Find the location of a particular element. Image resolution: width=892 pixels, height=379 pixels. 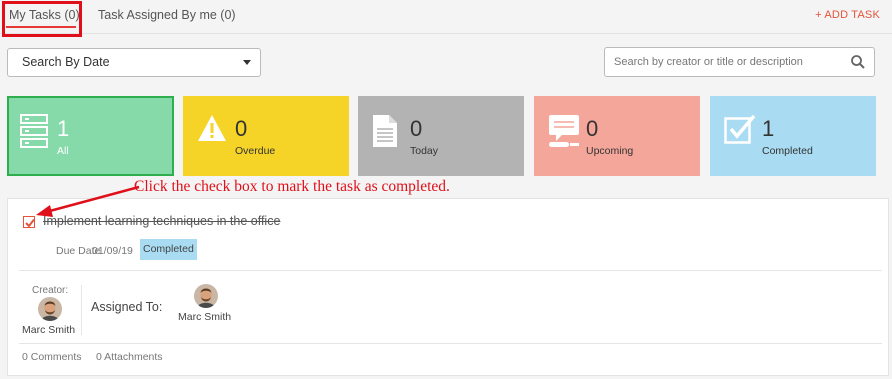

stat-label-upcoming: Upcoming is located at coordinates (610, 151).